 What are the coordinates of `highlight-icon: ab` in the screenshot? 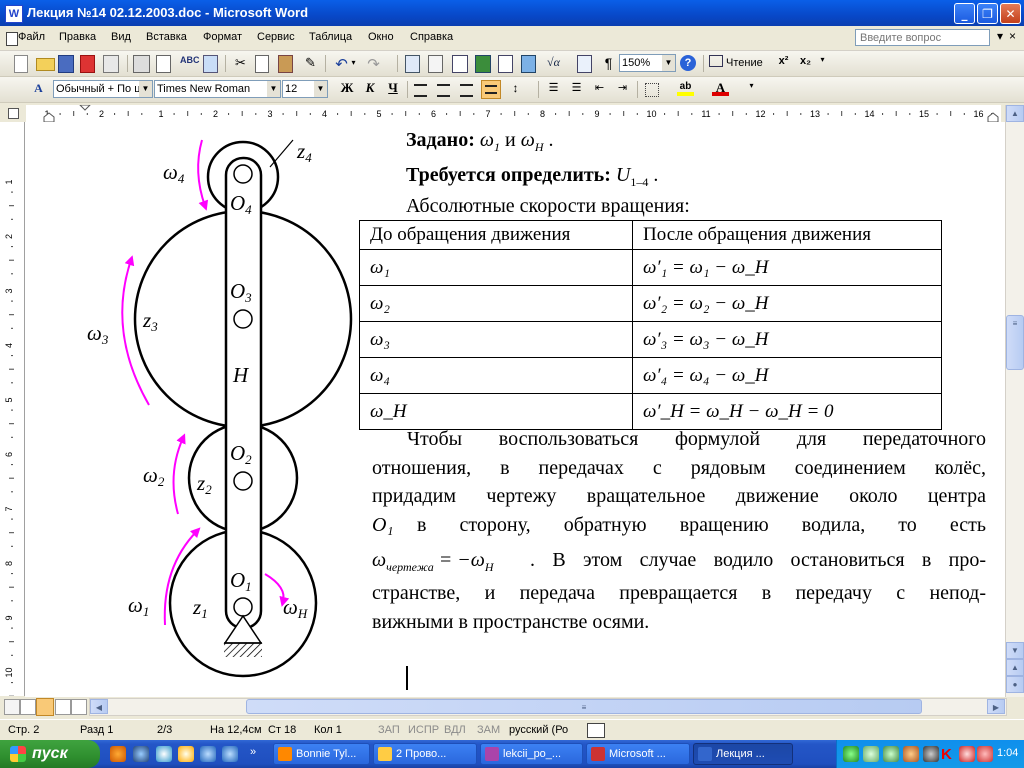 It's located at (685, 88).